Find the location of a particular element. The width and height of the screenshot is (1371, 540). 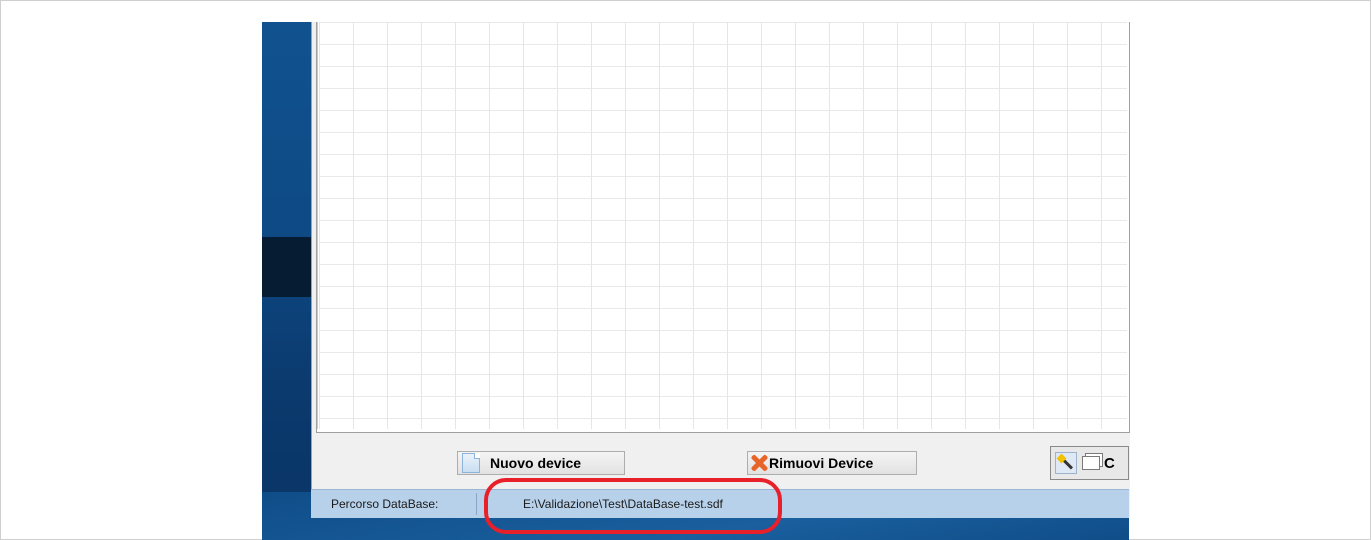

delete-x-icon is located at coordinates (759, 463).